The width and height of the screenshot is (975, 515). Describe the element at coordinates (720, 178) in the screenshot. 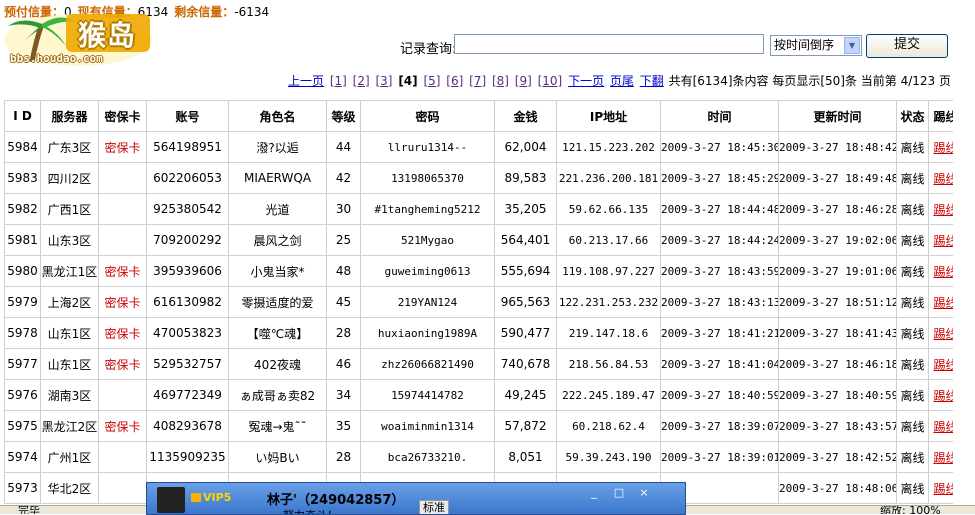

I see `table-cell: 2009-3-27 18:45:29` at that location.